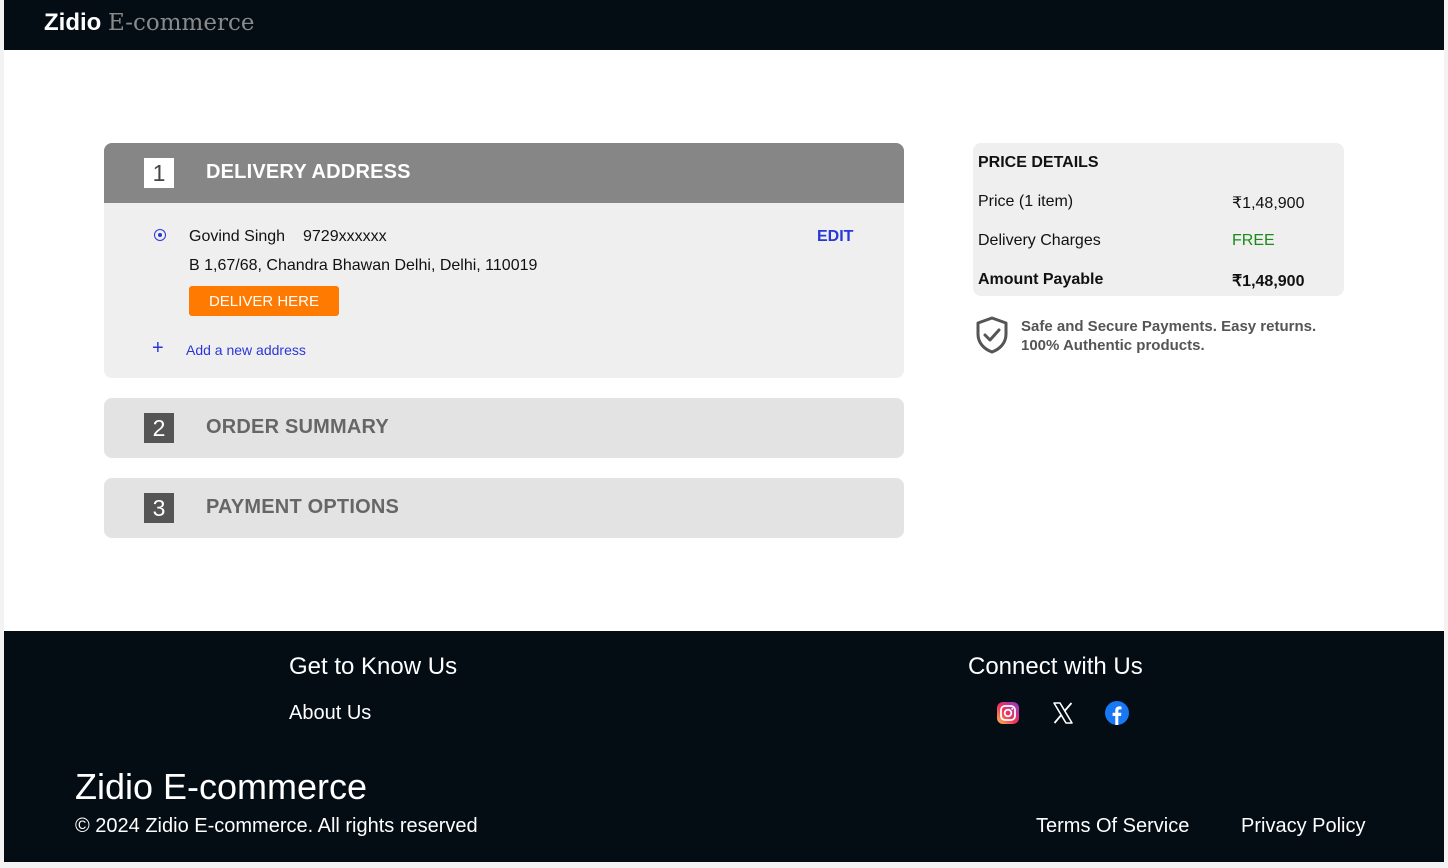 This screenshot has height=868, width=1448. Describe the element at coordinates (160, 235) in the screenshot. I see `address-radio` at that location.